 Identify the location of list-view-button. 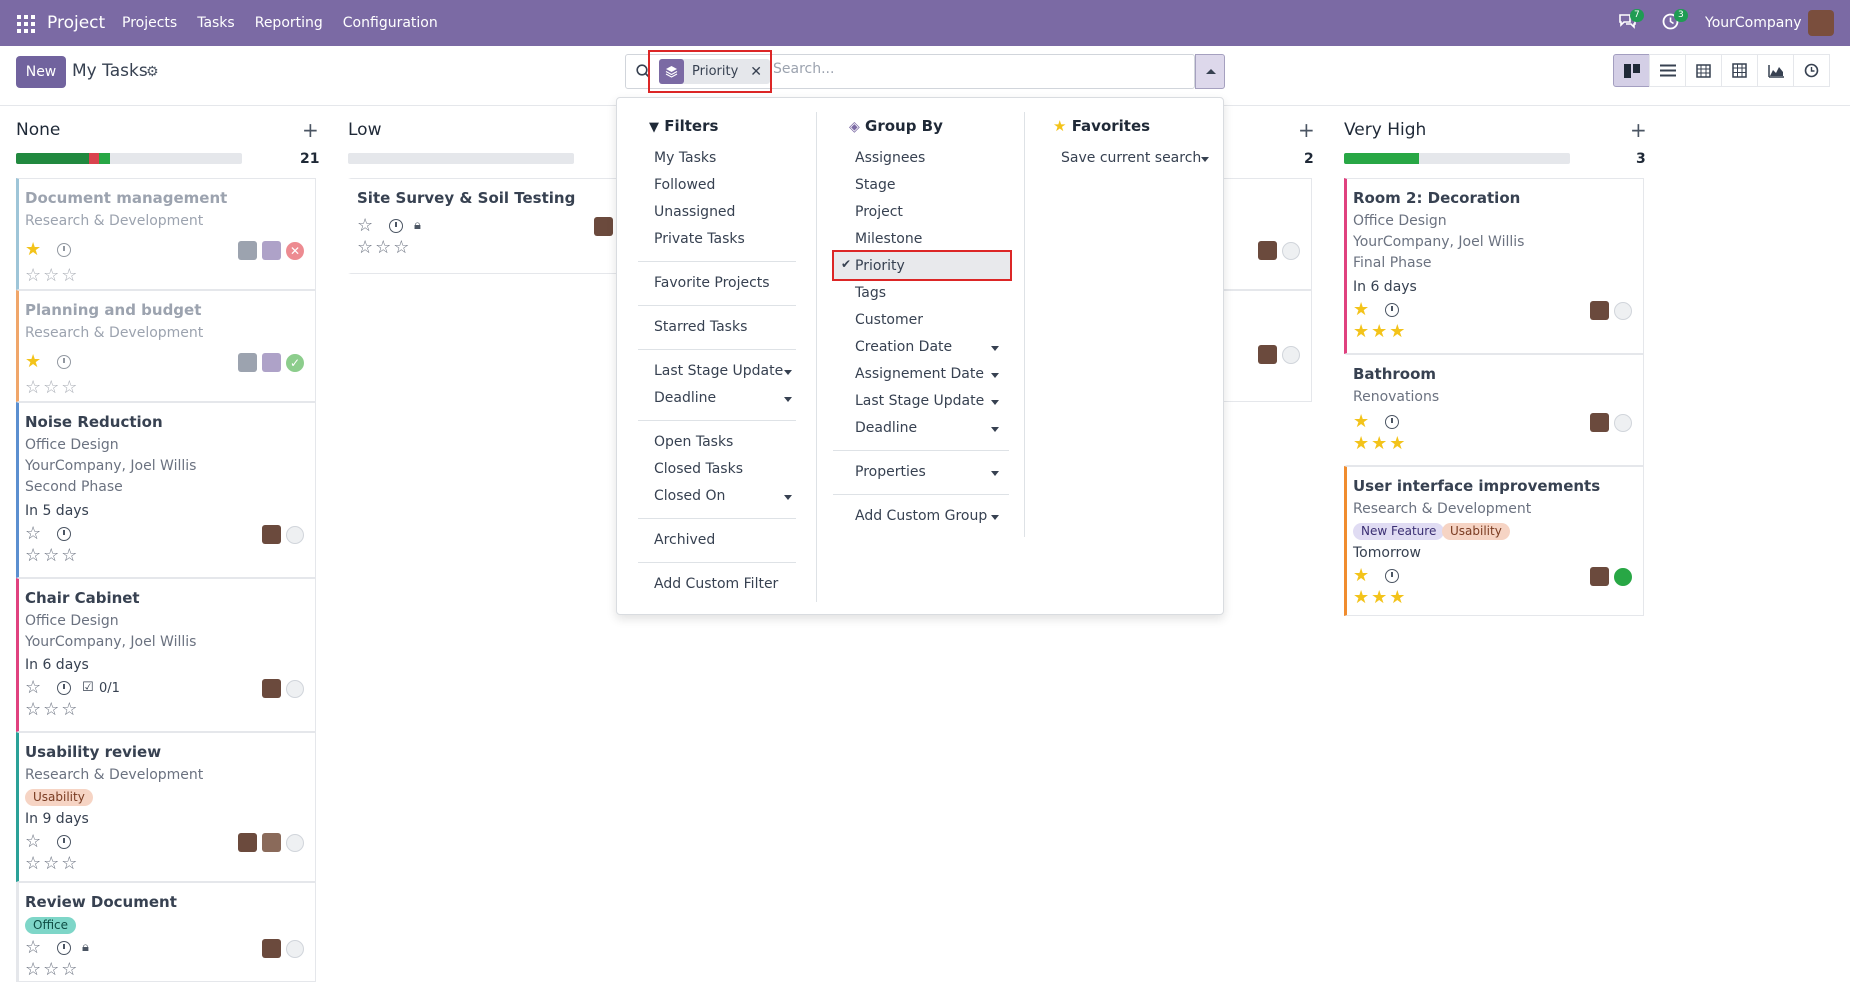
(1667, 70).